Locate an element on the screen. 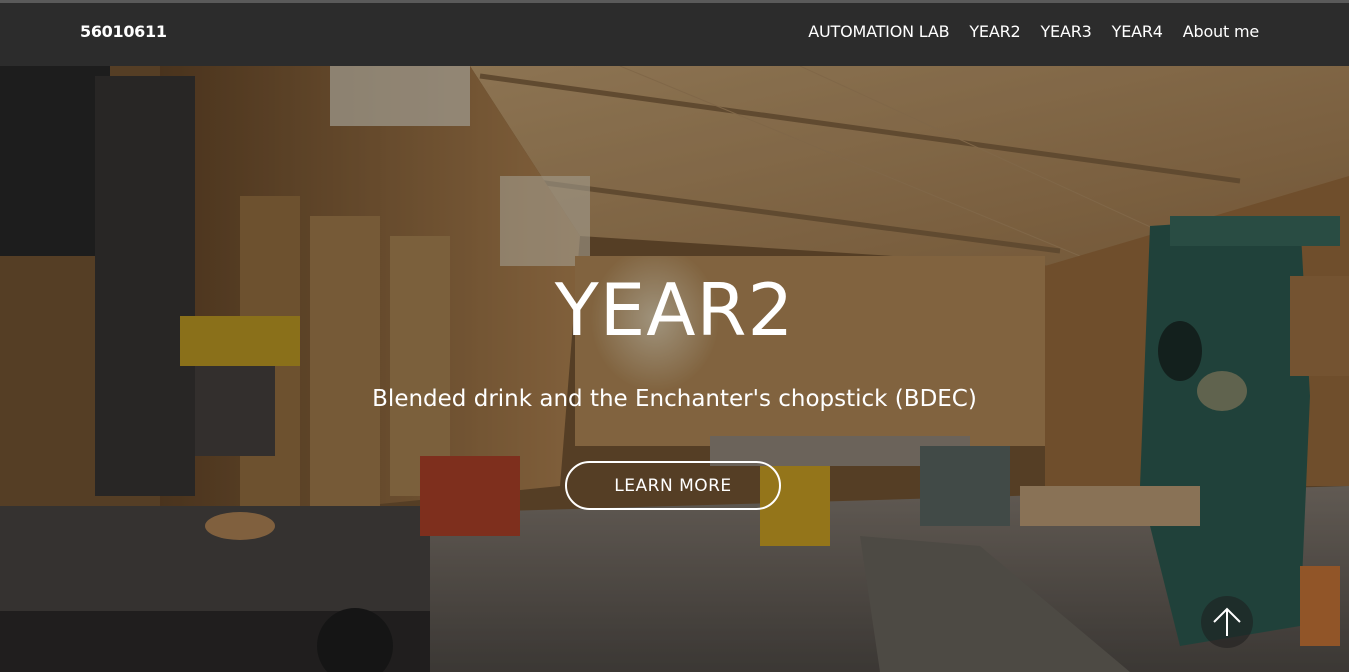 This screenshot has height=672, width=1349. scroll-to-top-button is located at coordinates (1227, 622).